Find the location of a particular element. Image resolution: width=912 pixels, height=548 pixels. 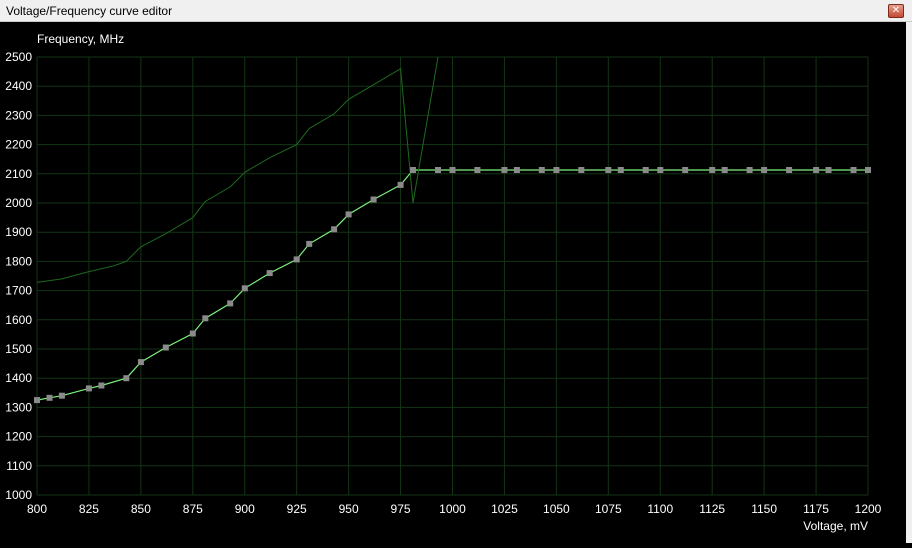

y-tick-label: 1300 is located at coordinates (18, 407).